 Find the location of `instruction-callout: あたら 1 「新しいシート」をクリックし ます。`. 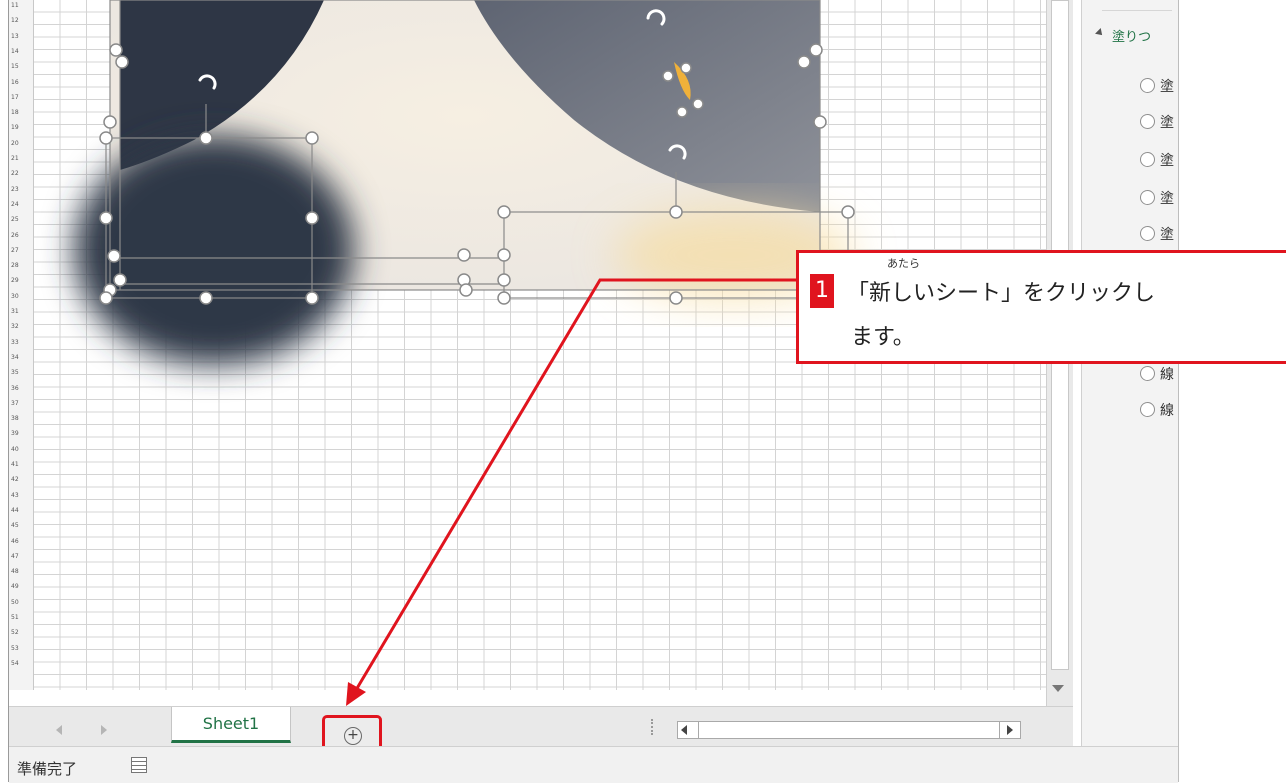

instruction-callout: あたら 1 「新しいシート」をクリックし ます。 is located at coordinates (1041, 307).